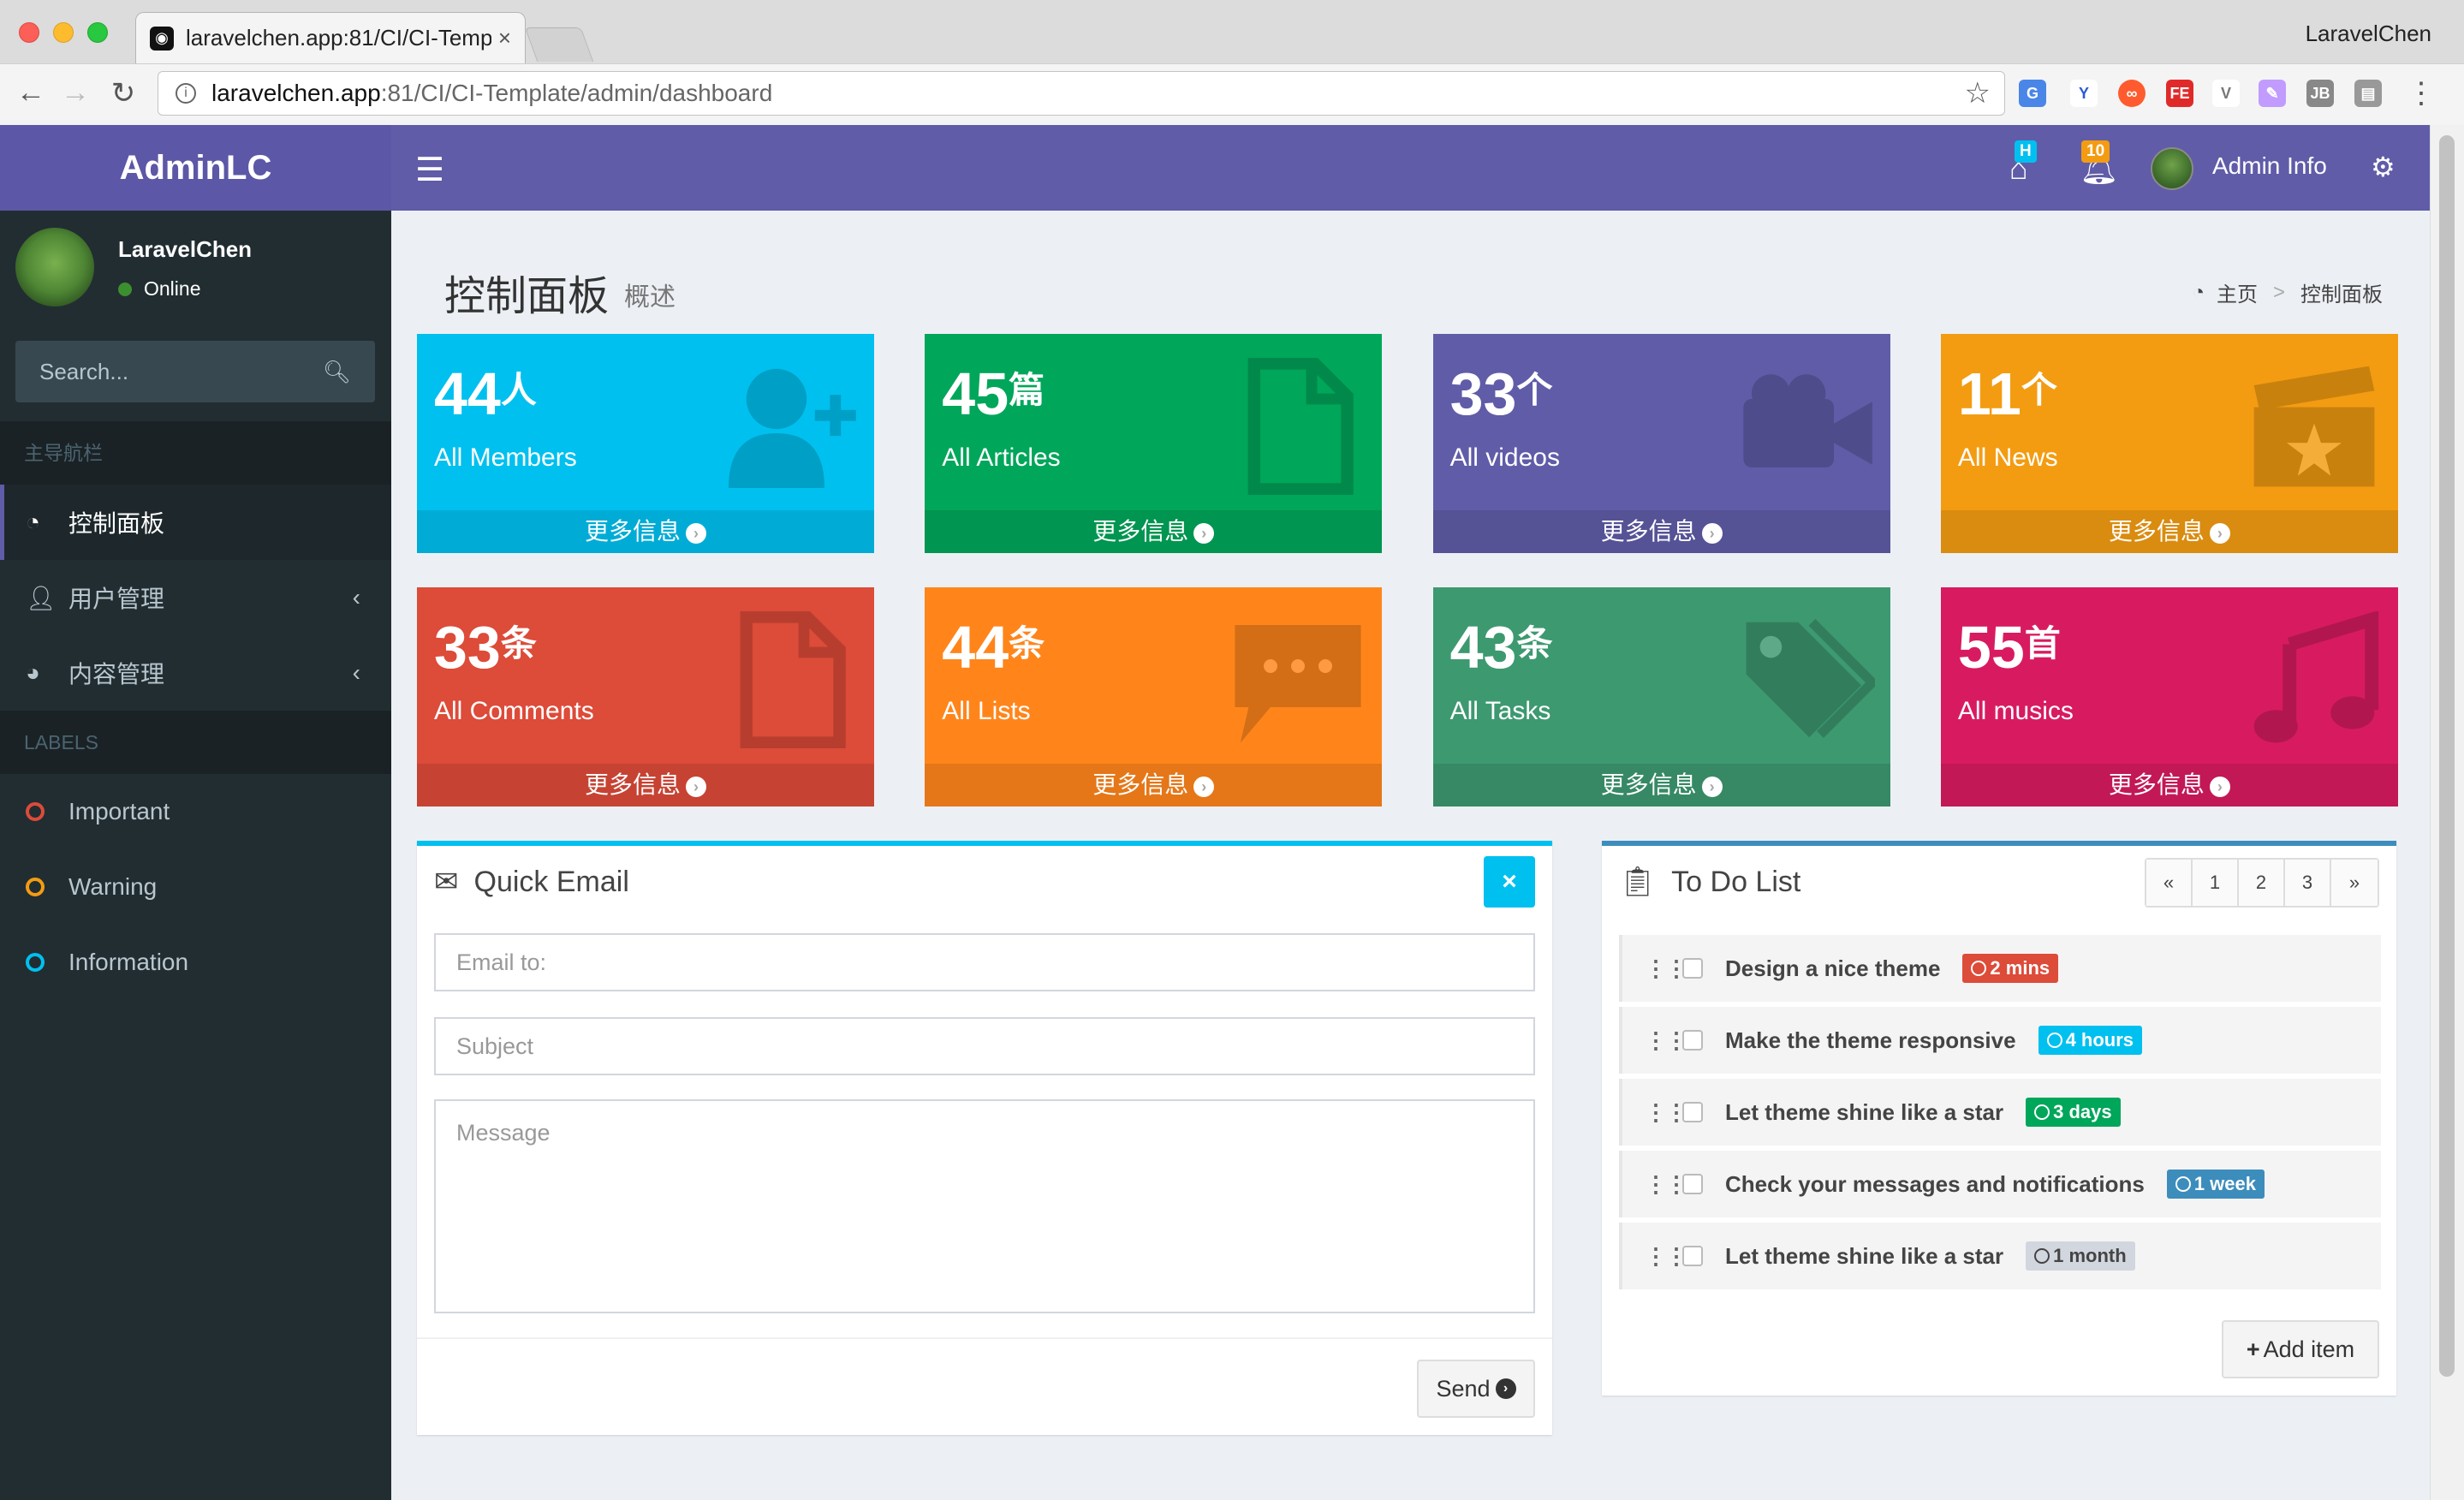  Describe the element at coordinates (503, 1133) in the screenshot. I see `message-placeholder: Message` at that location.